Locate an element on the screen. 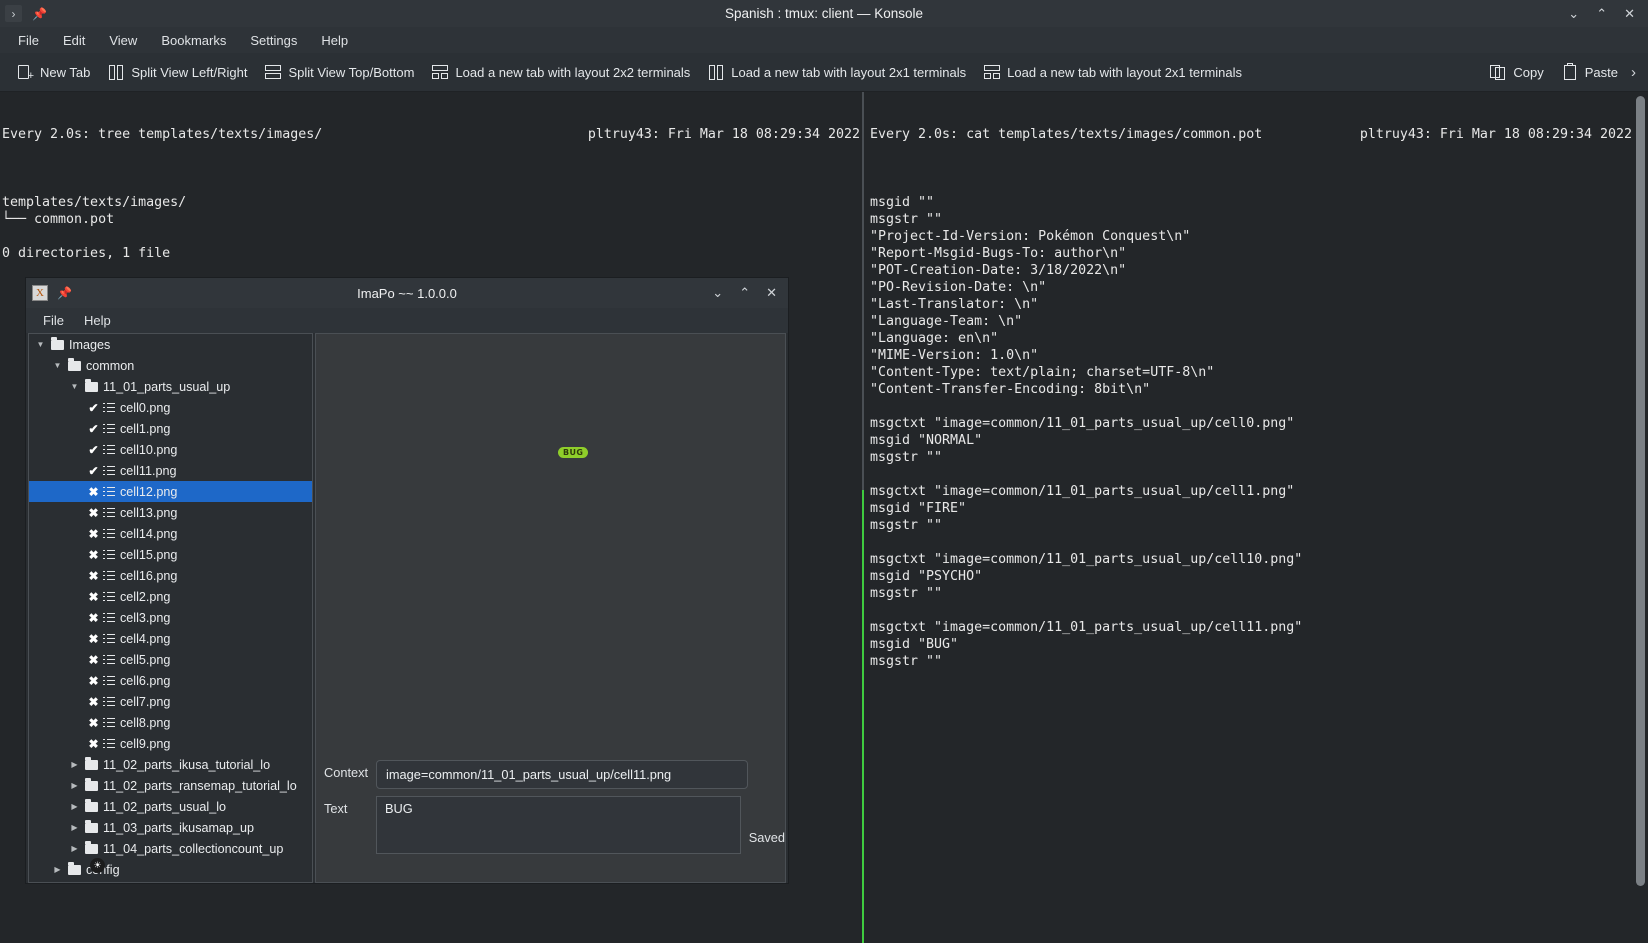 The image size is (1648, 943). copy-button: Copy is located at coordinates (1516, 72).